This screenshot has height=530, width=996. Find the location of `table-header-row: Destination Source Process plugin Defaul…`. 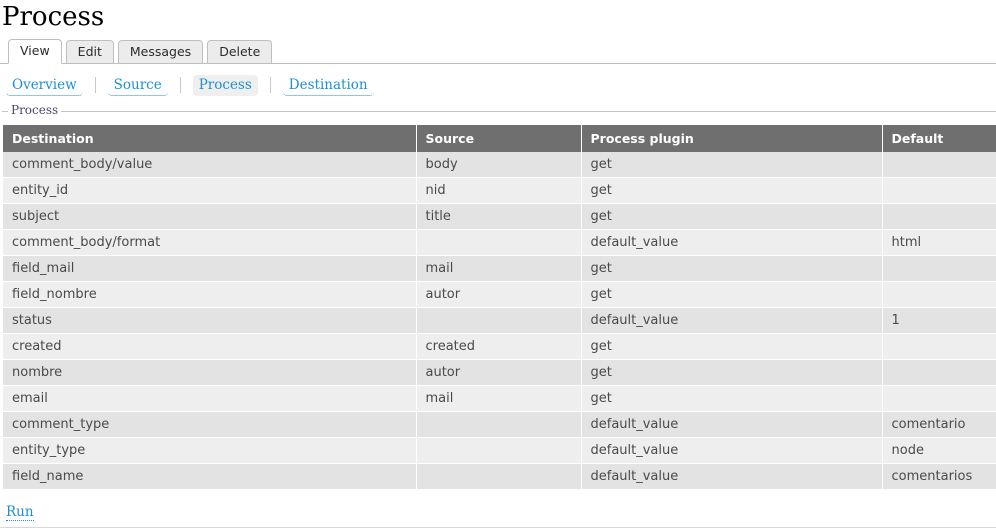

table-header-row: Destination Source Process plugin Defaul… is located at coordinates (499, 138).